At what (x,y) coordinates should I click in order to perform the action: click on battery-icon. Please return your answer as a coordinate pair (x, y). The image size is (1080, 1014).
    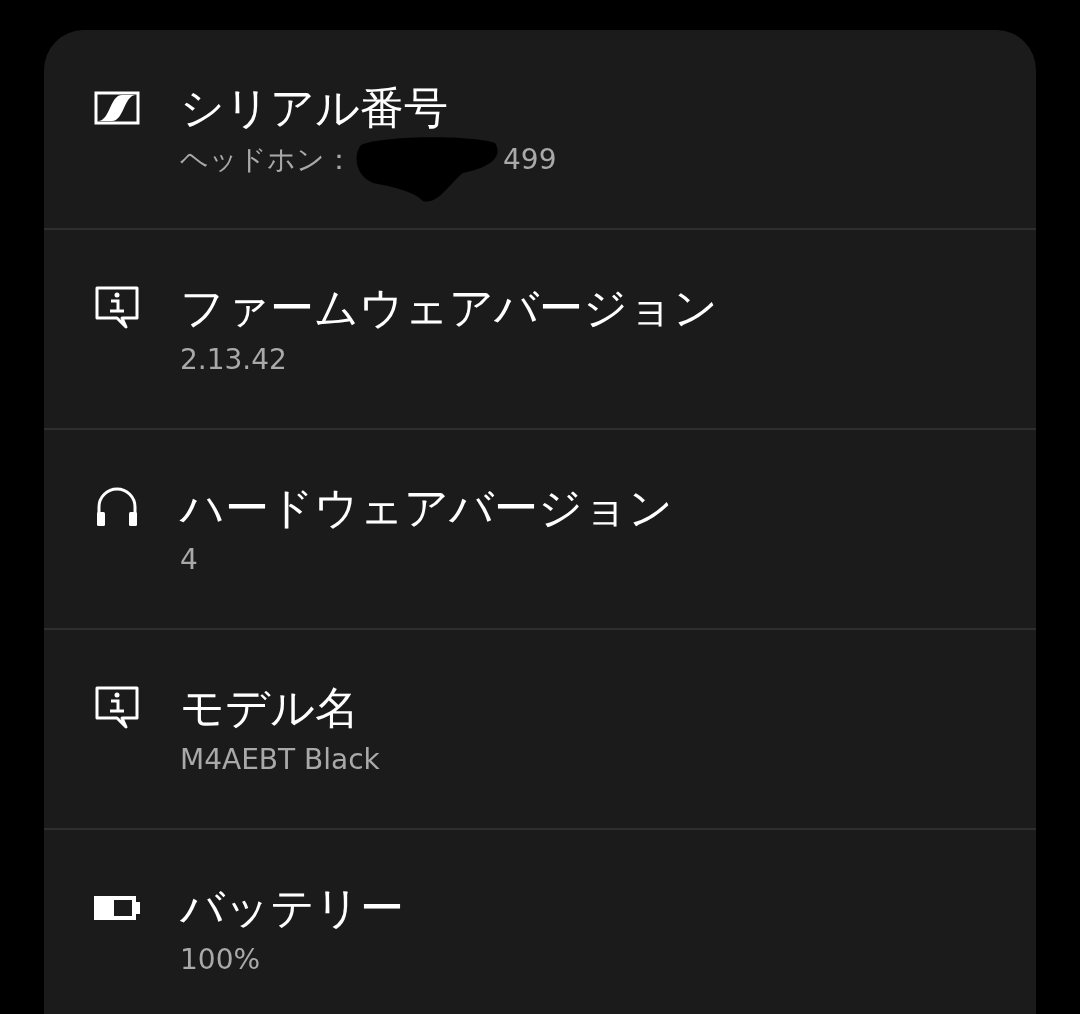
    Looking at the image, I should click on (117, 908).